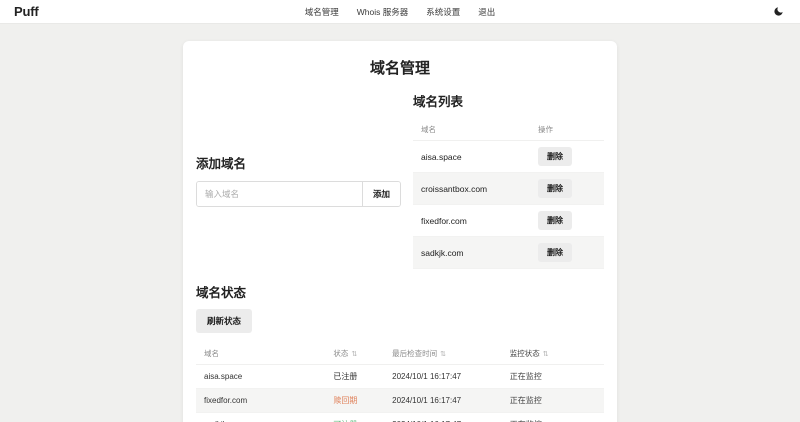 The image size is (800, 422). I want to click on column-header-status: 状态 ⇅, so click(362, 353).